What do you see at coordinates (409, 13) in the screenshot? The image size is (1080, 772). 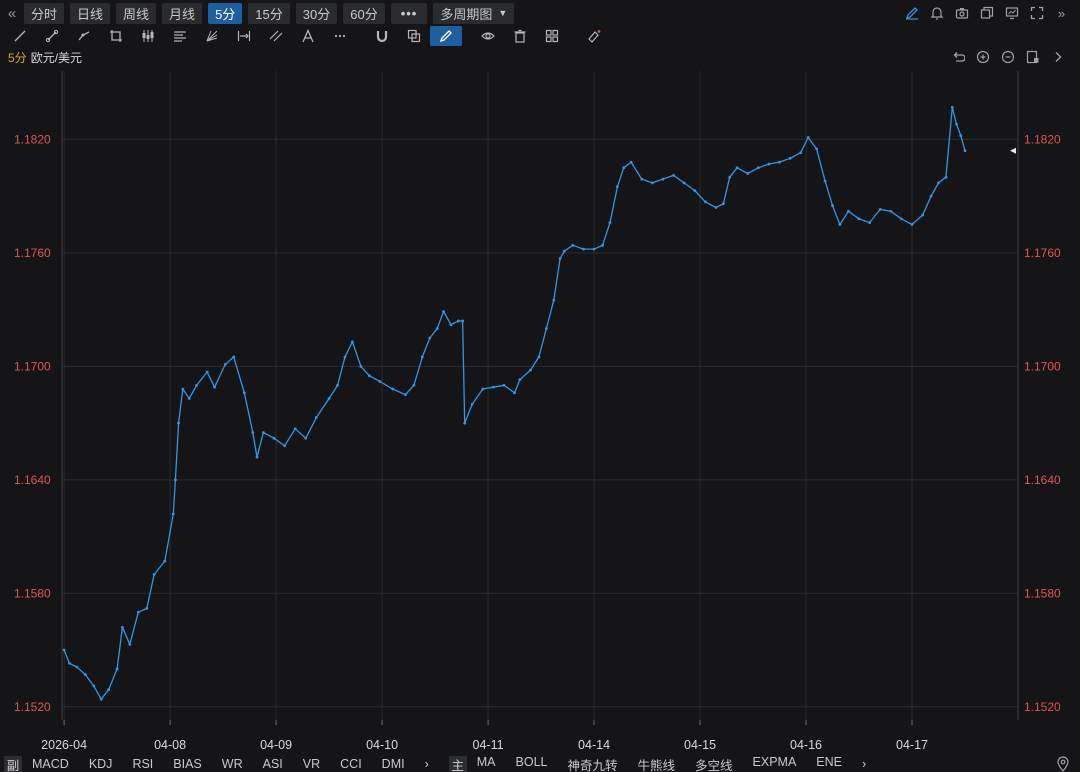 I see `more-periods-button: •••` at bounding box center [409, 13].